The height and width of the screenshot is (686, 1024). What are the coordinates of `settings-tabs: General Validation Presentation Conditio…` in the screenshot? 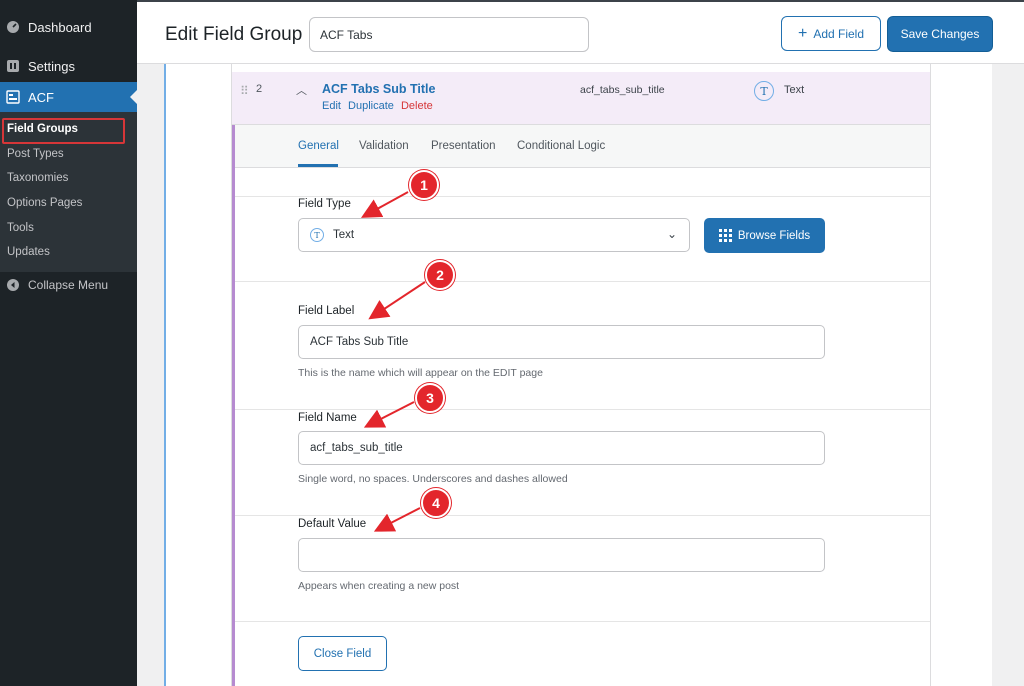 It's located at (582, 146).